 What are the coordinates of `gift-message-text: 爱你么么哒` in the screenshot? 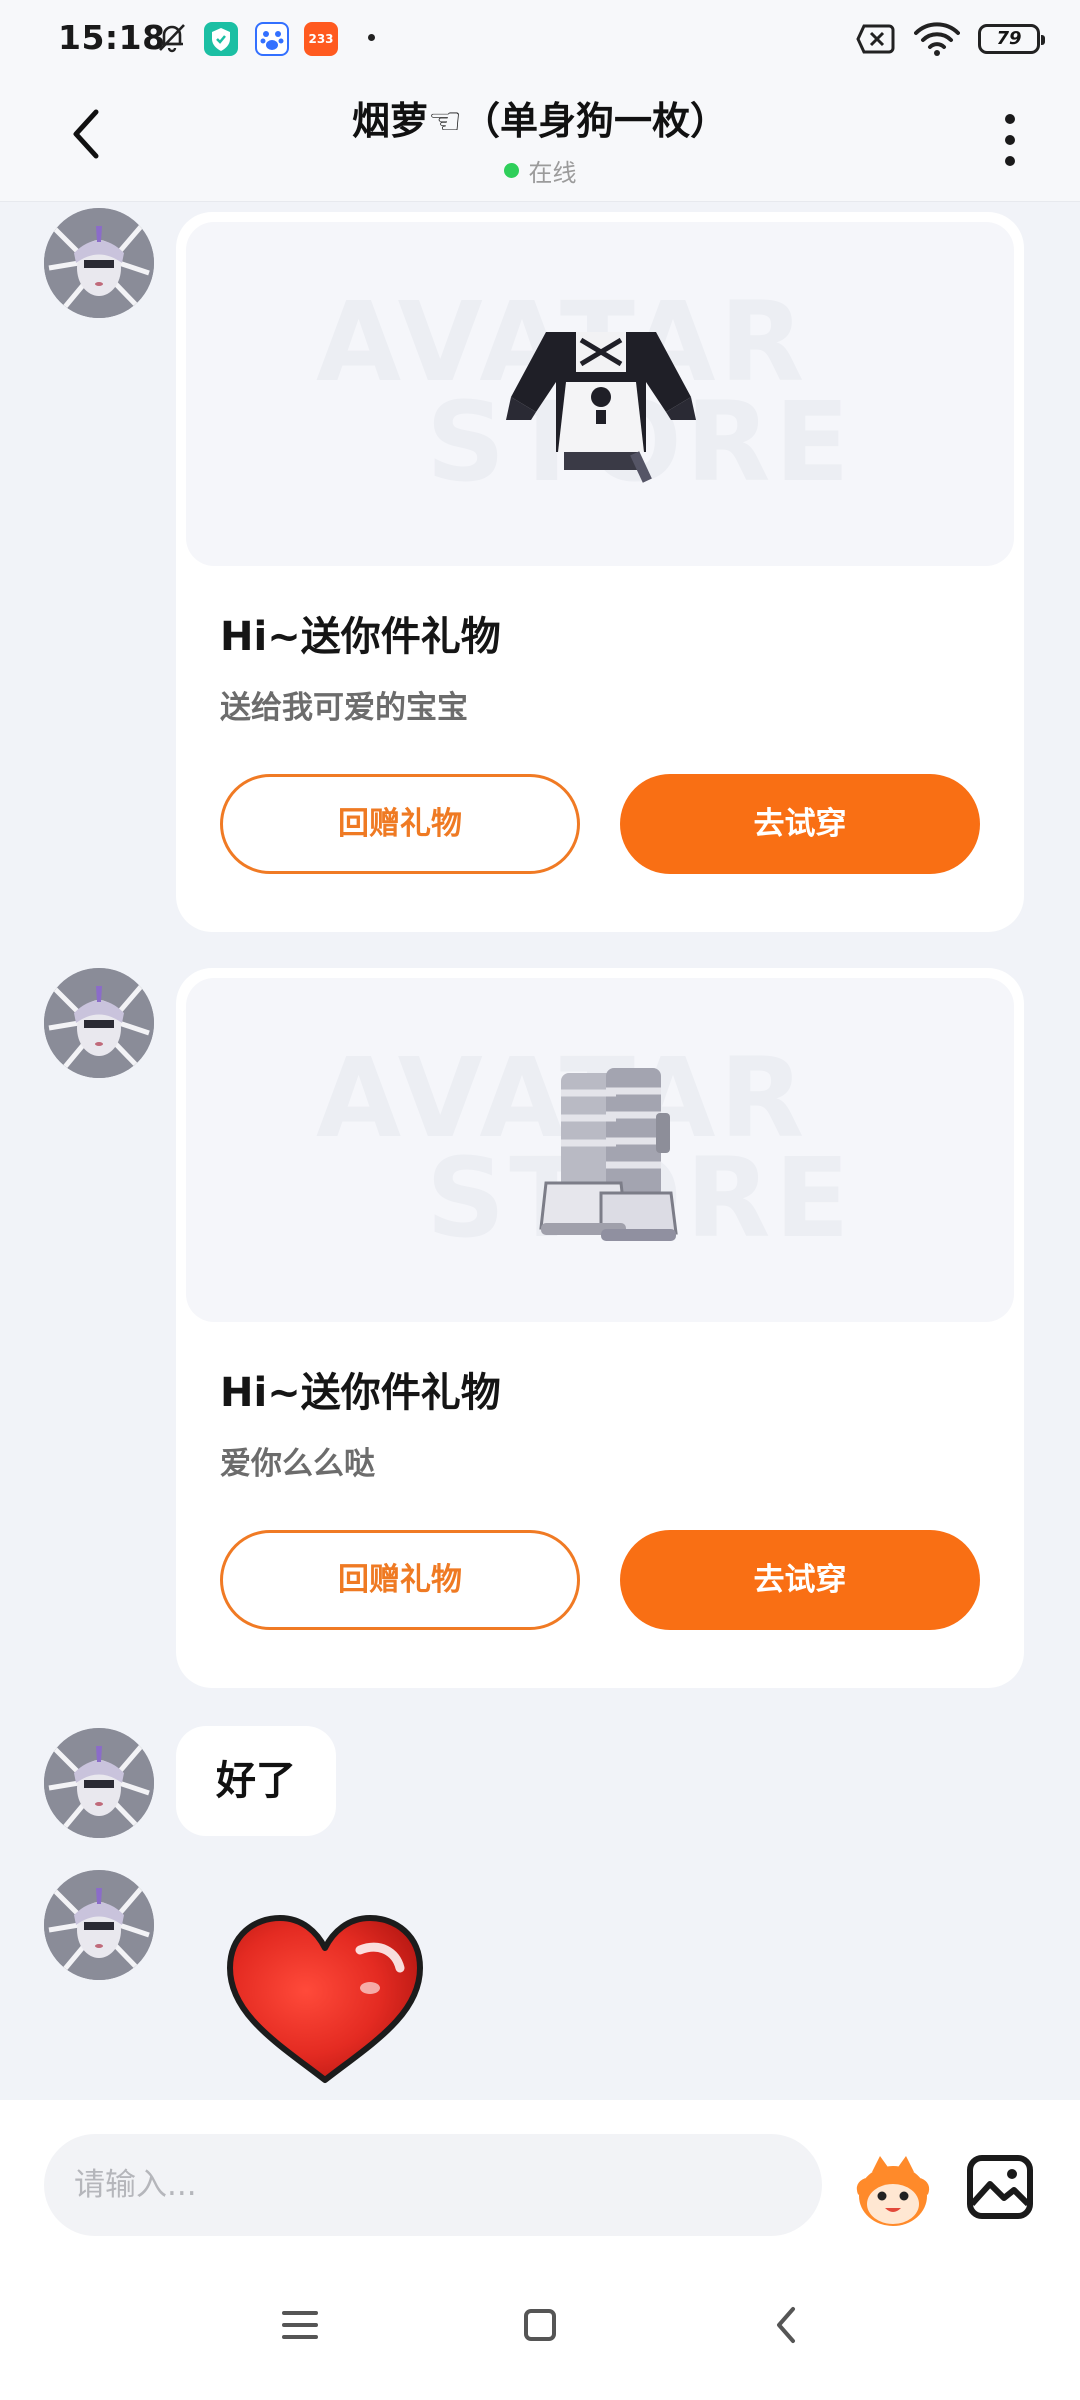 It's located at (297, 1464).